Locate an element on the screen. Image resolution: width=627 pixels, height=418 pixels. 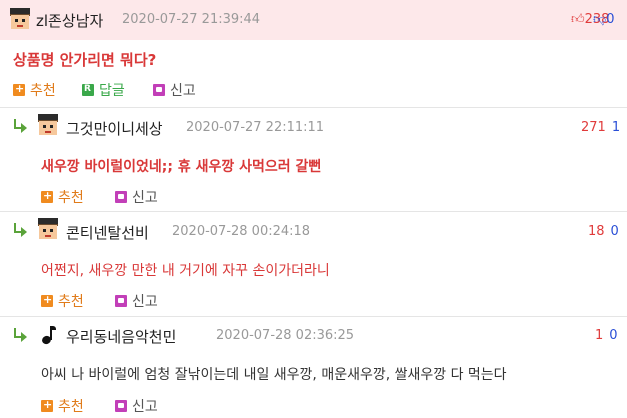
comment-datetime: 2020-07-28 00:24:18 is located at coordinates (241, 231).